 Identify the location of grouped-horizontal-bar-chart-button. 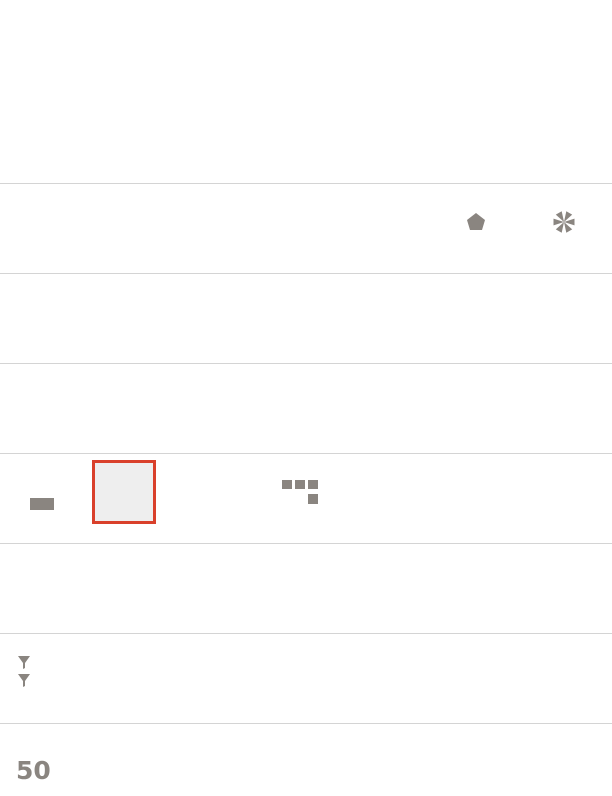
(388, 42).